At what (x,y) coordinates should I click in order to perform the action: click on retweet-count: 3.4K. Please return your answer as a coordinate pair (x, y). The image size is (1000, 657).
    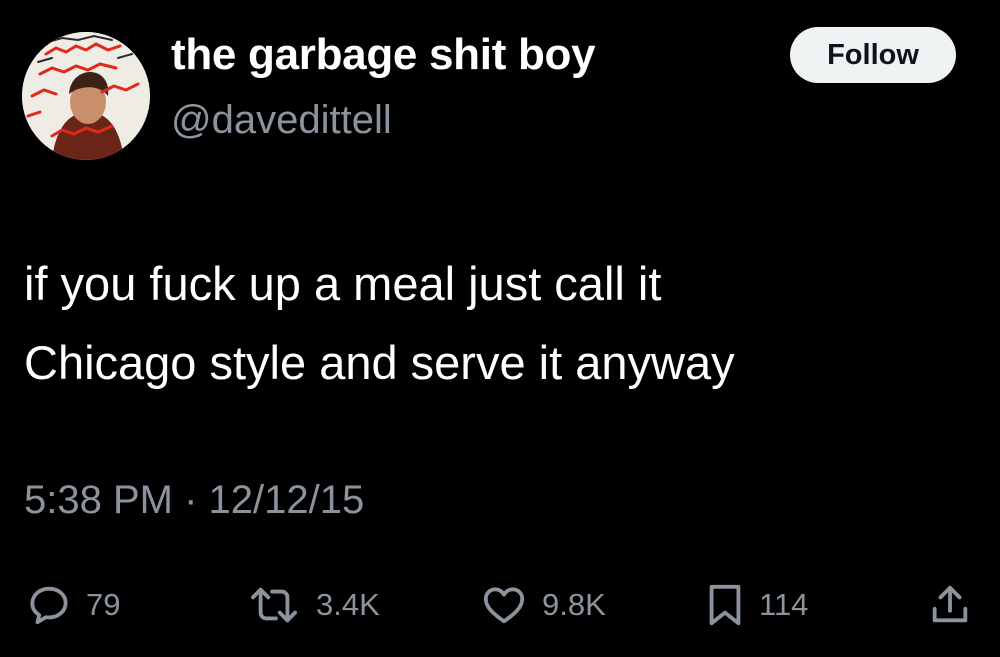
    Looking at the image, I should click on (348, 604).